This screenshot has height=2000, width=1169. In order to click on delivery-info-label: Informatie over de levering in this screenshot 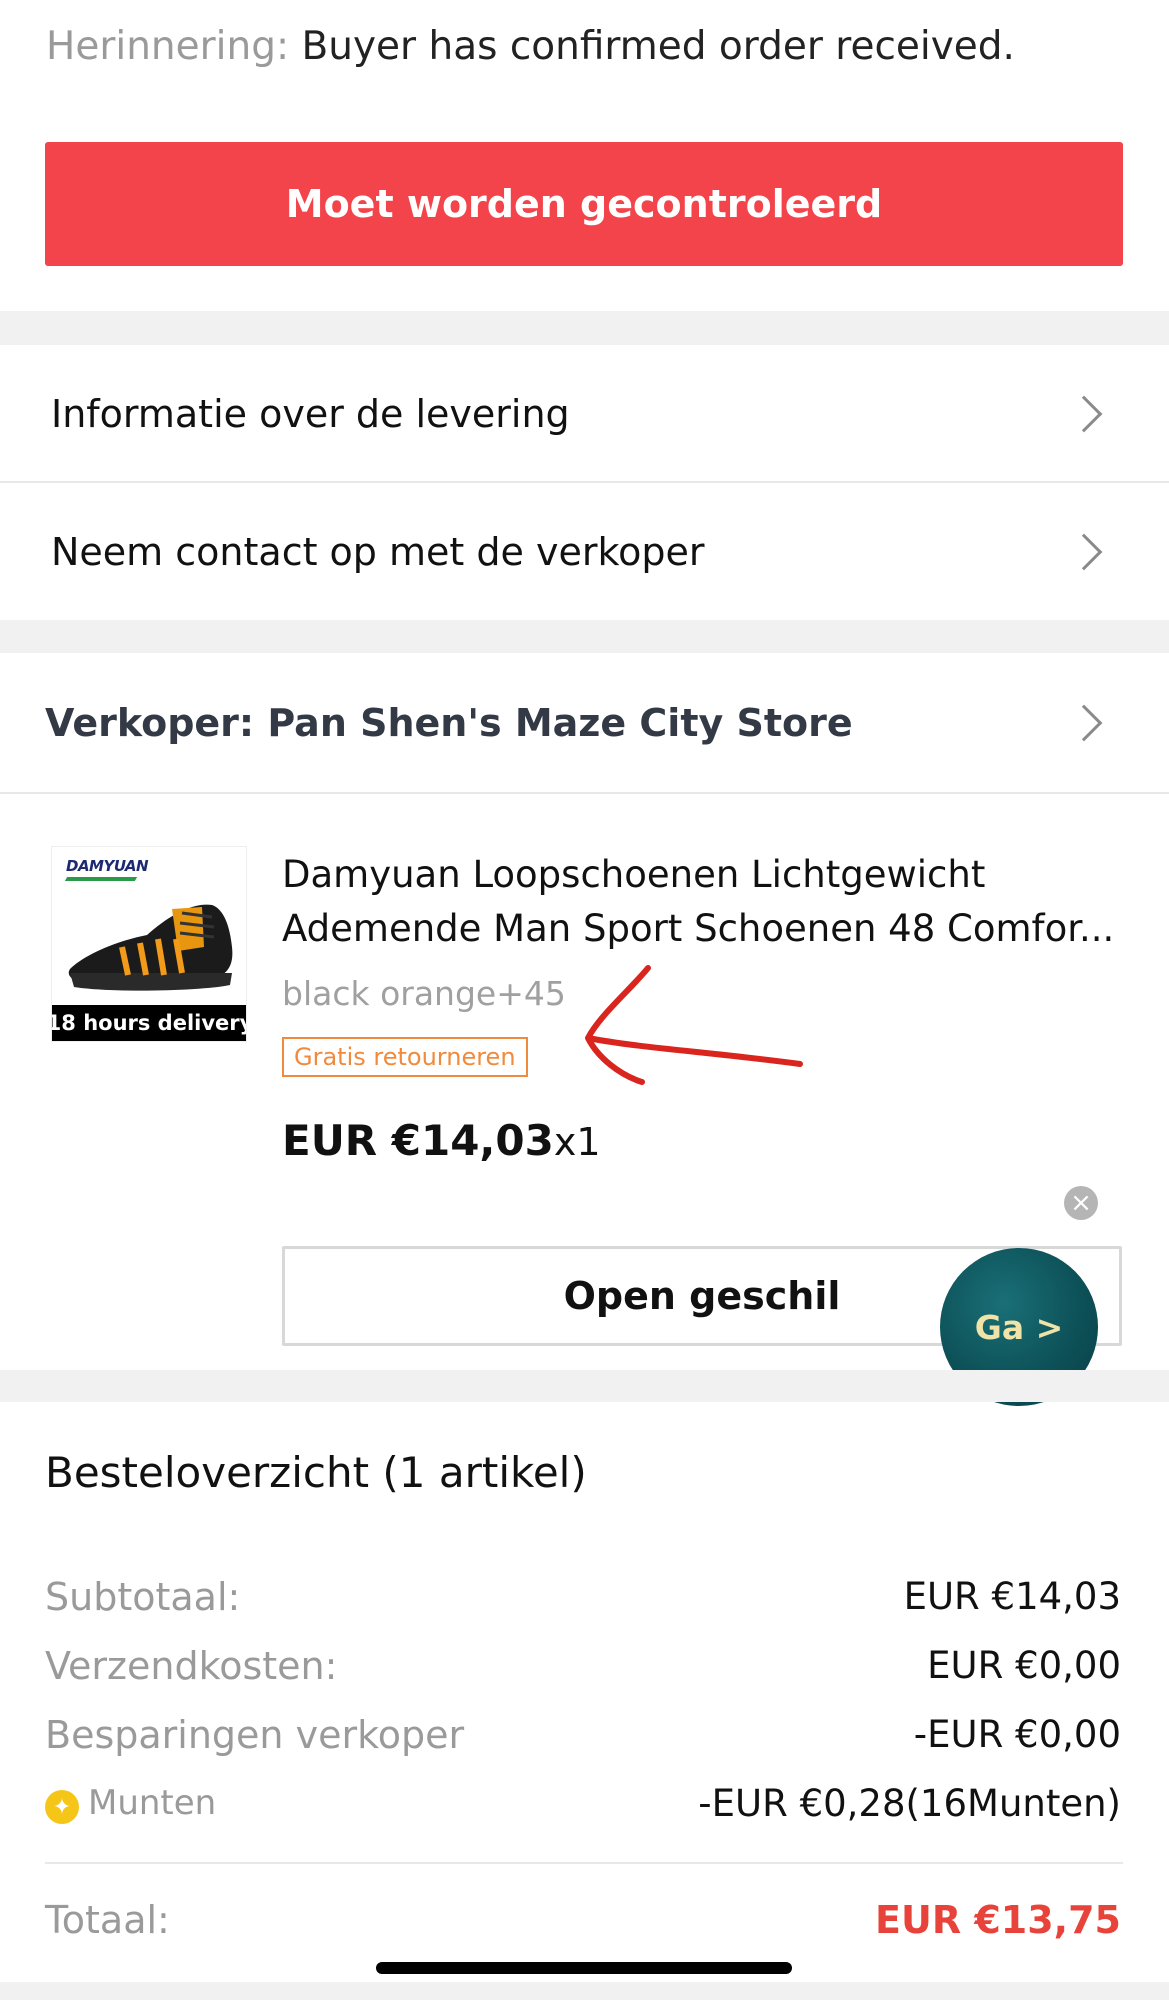, I will do `click(310, 413)`.